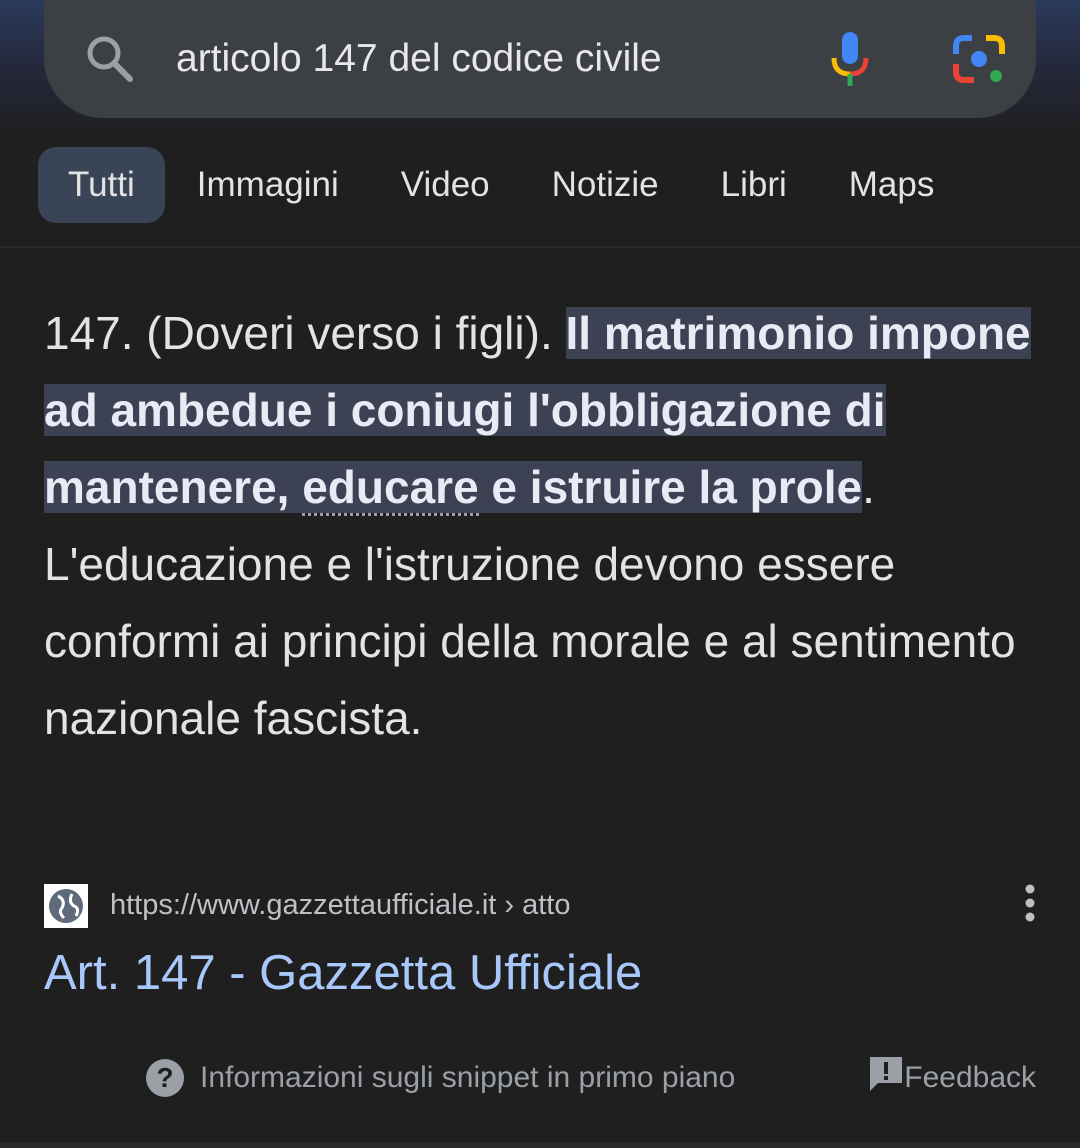 This screenshot has width=1080, height=1148. What do you see at coordinates (66, 905) in the screenshot?
I see `globe-icon` at bounding box center [66, 905].